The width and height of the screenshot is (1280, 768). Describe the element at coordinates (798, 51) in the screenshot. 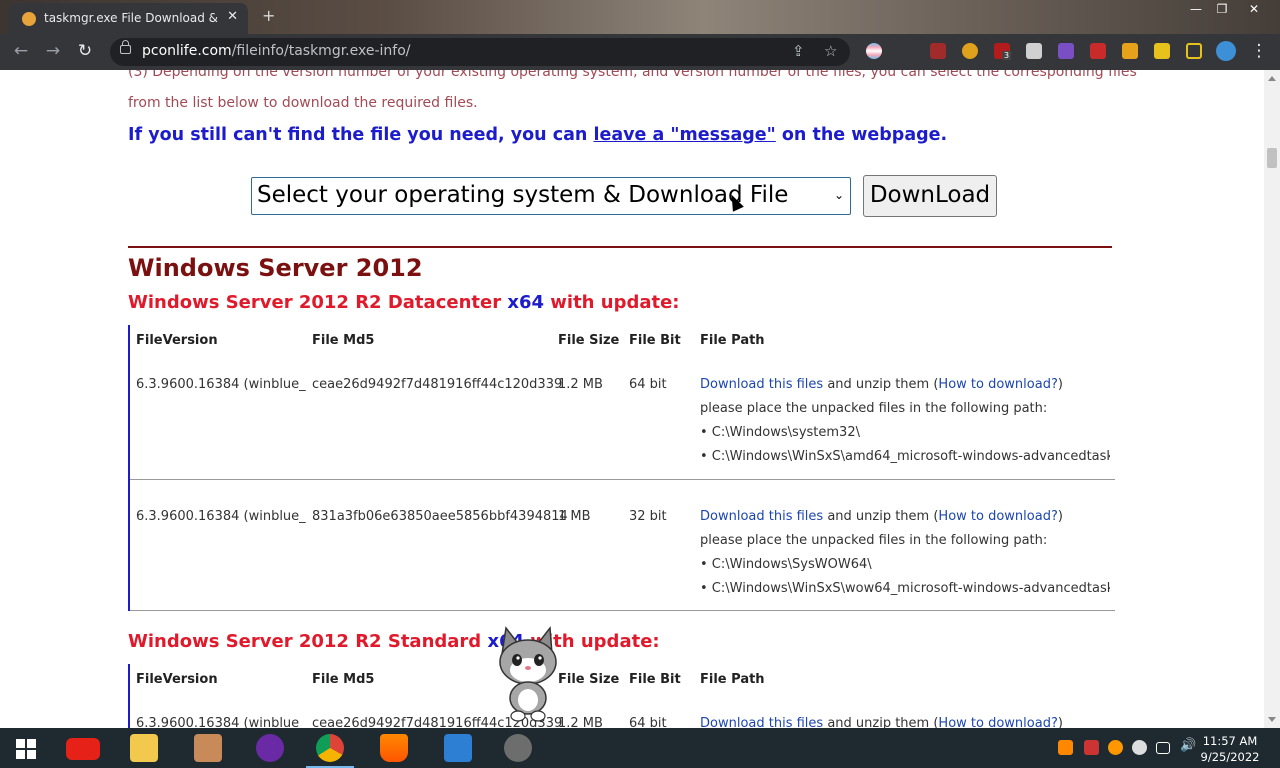

I see `share-icon: ⇪` at that location.